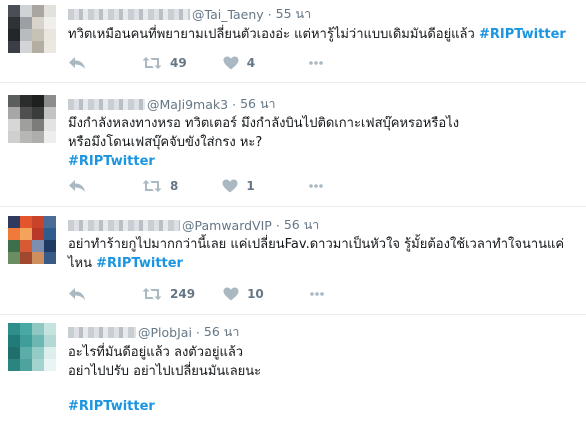  Describe the element at coordinates (156, 352) in the screenshot. I see `tweet-text-line: อะไรที่มันดีอยู่แล้ว ลงตัวอยู่แล้ว` at that location.